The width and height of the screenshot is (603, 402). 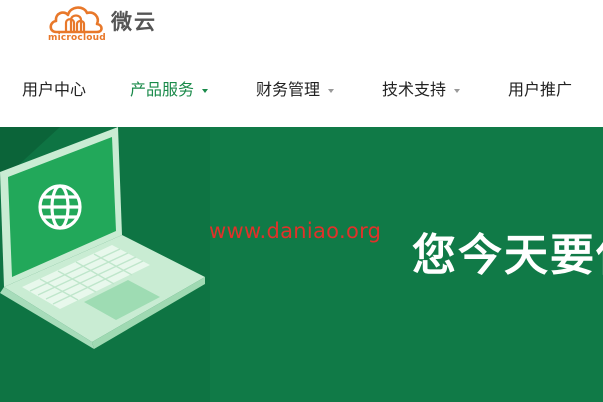 I want to click on brand-logo: microcloud 微云, so click(x=113, y=24).